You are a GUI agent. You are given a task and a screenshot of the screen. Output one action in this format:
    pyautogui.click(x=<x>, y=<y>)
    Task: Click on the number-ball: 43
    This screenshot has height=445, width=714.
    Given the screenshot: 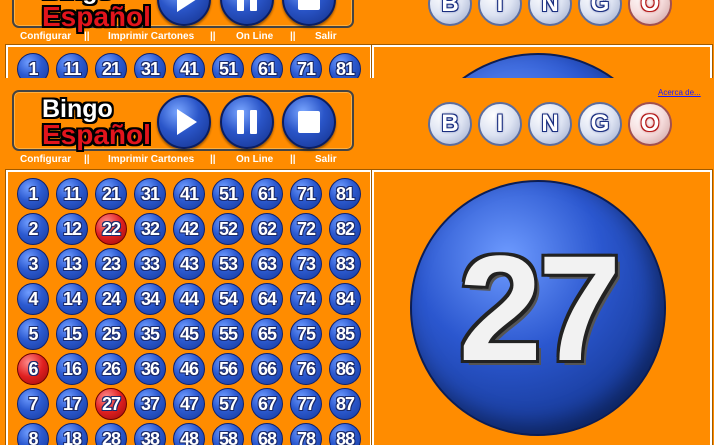 What is the action you would take?
    pyautogui.click(x=189, y=264)
    